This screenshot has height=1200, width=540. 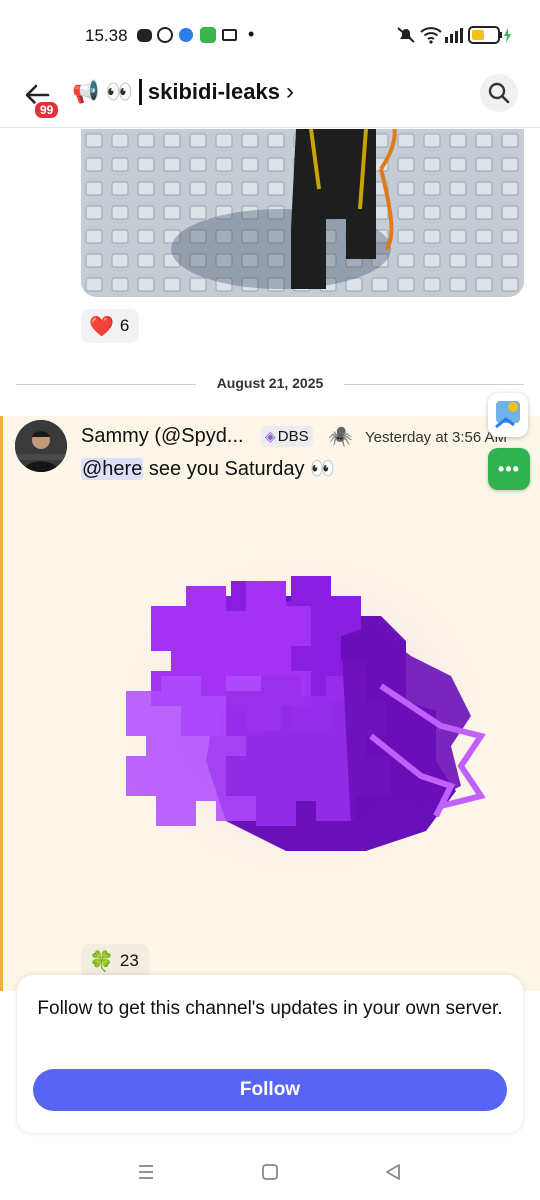 What do you see at coordinates (406, 35) in the screenshot?
I see `mute-icon` at bounding box center [406, 35].